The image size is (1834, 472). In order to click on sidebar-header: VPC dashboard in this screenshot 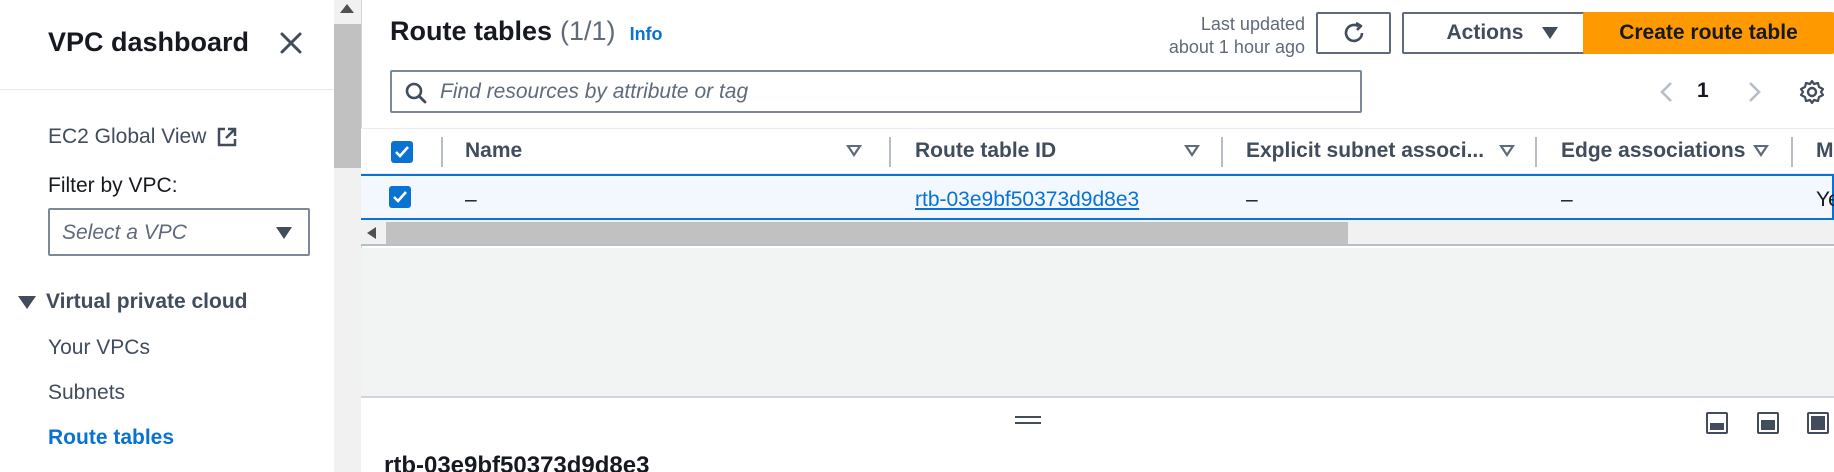, I will do `click(167, 45)`.